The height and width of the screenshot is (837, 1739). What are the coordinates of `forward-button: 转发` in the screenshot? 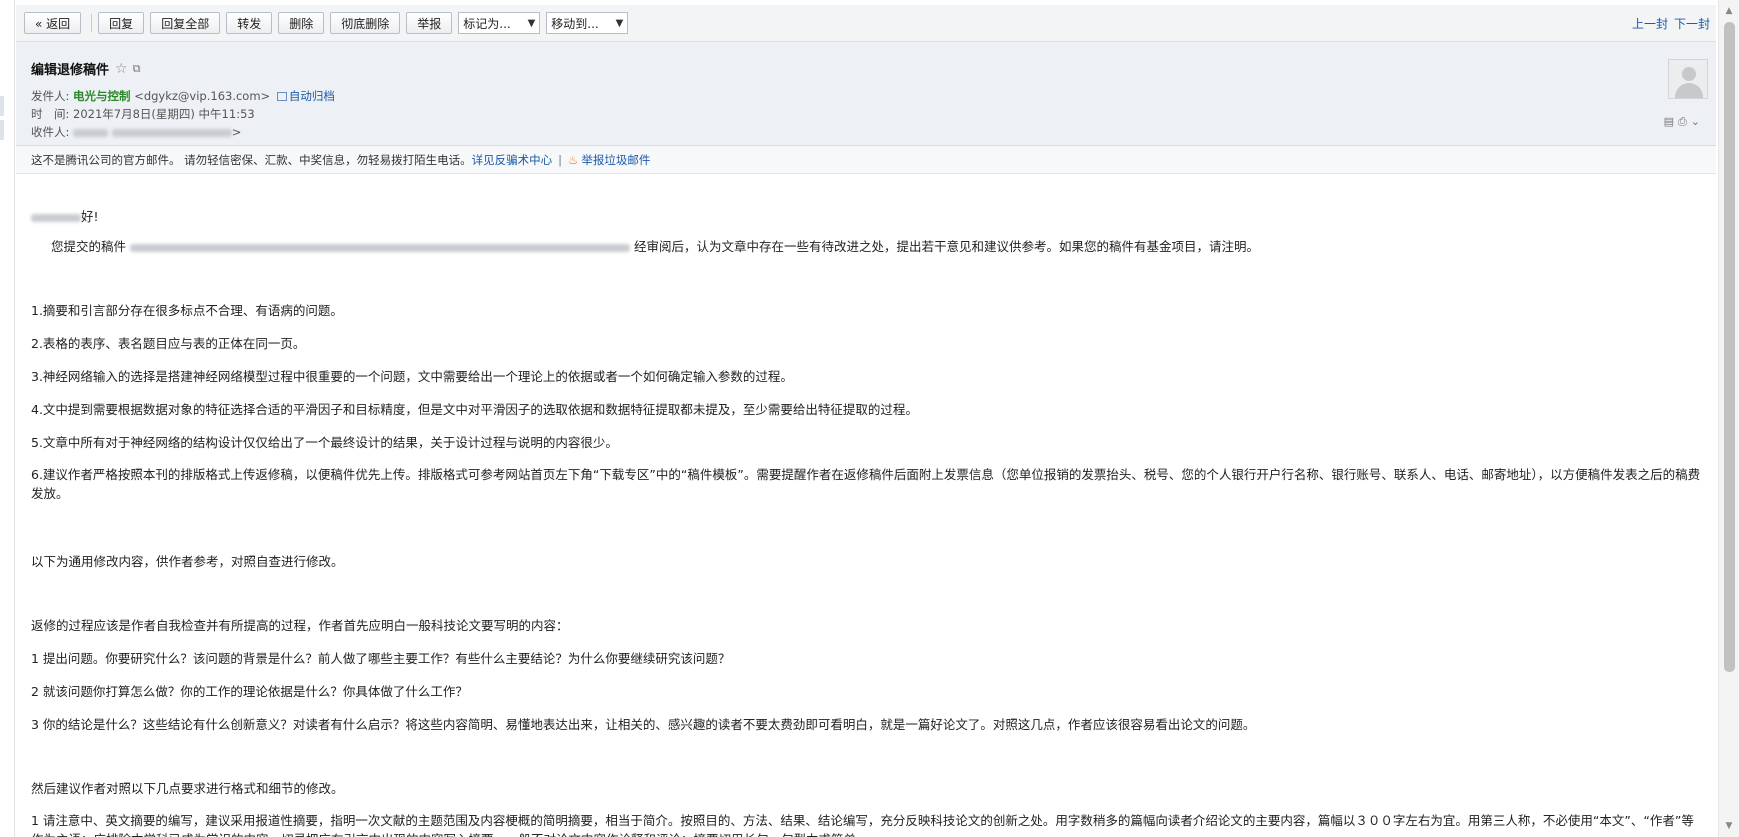 It's located at (249, 23).